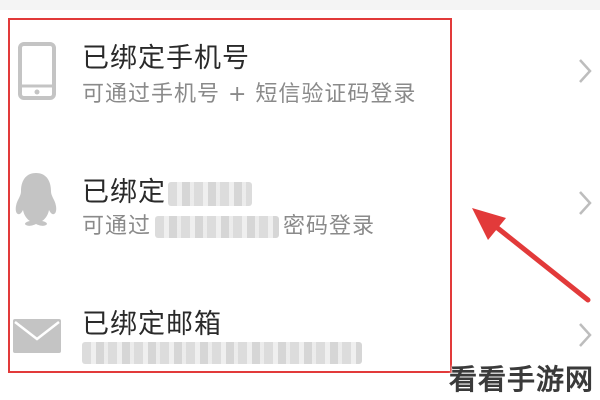 This screenshot has height=400, width=600. I want to click on qq-penguin-icon, so click(36, 199).